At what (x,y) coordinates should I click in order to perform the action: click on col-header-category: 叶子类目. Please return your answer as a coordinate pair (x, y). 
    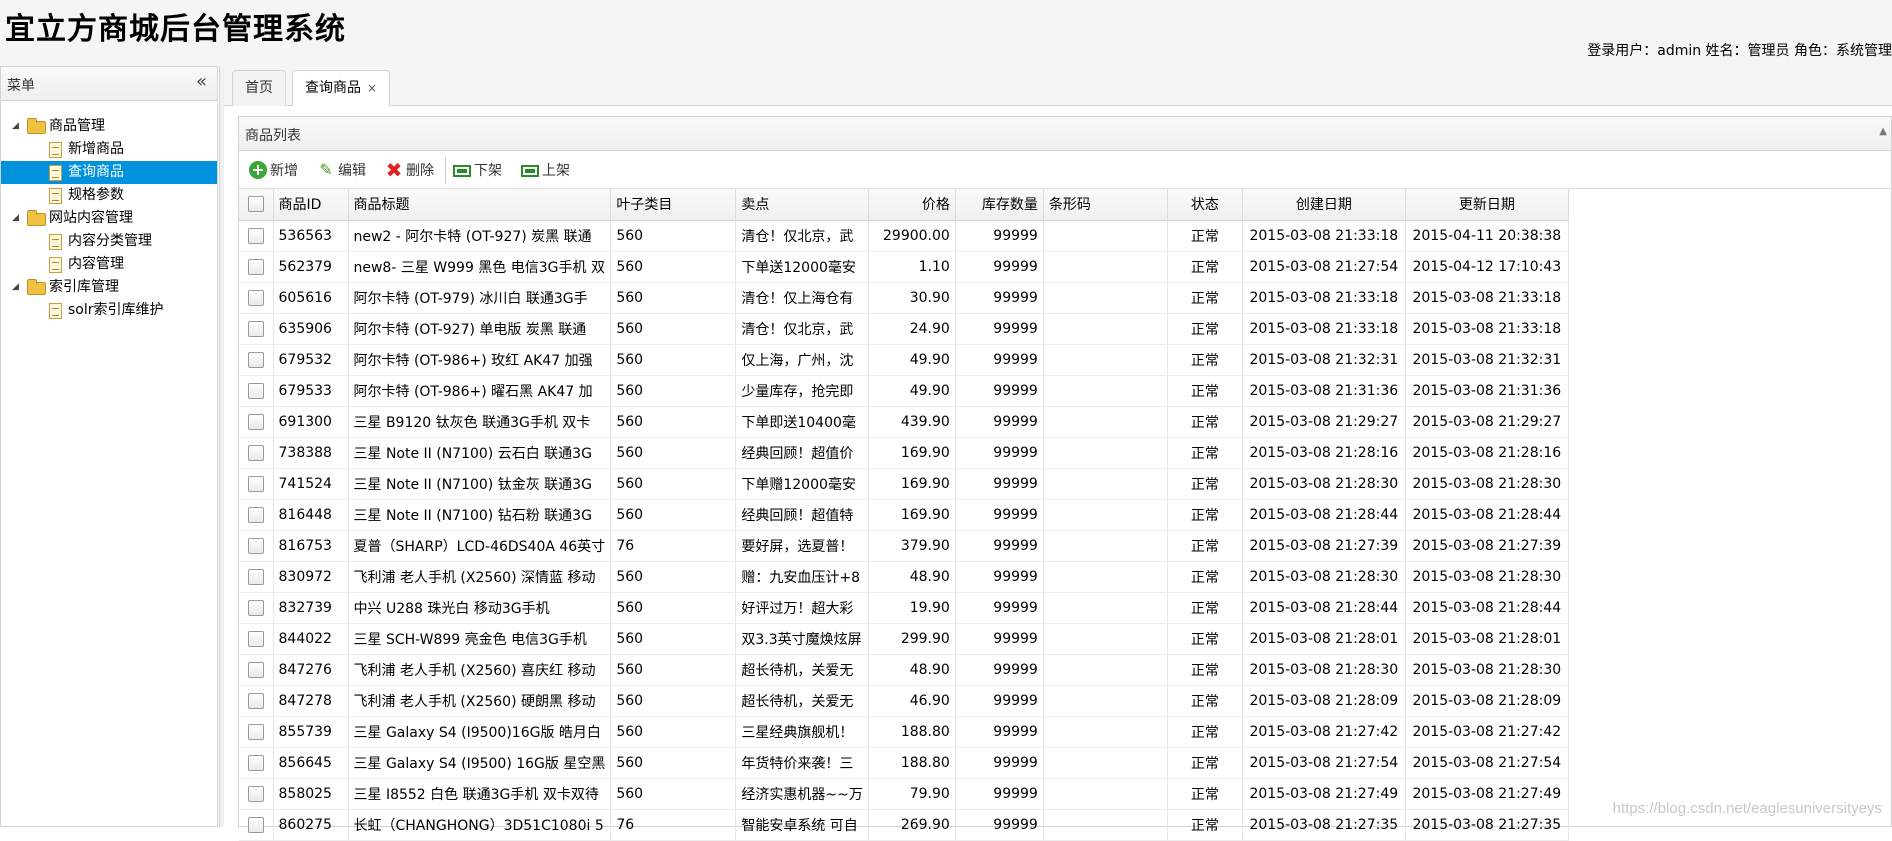
    Looking at the image, I should click on (673, 204).